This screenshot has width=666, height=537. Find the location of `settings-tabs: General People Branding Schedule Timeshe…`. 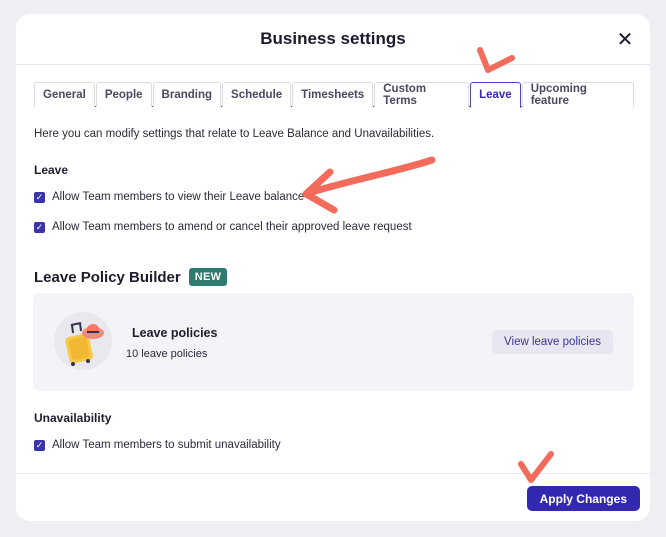

settings-tabs: General People Branding Schedule Timeshe… is located at coordinates (334, 95).